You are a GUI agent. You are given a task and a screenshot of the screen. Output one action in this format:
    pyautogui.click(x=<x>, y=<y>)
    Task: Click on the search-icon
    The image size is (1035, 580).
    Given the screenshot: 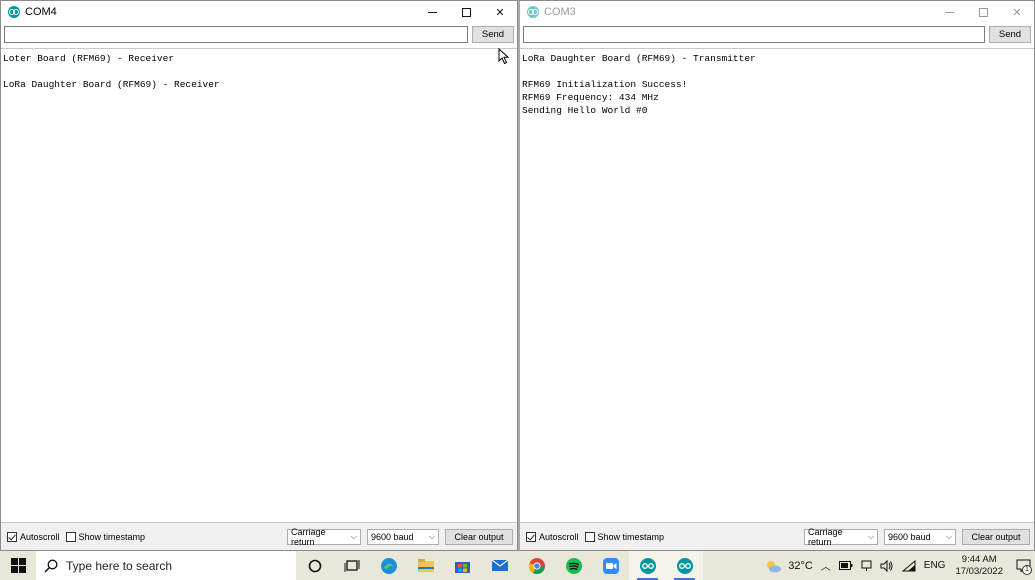 What is the action you would take?
    pyautogui.click(x=51, y=566)
    